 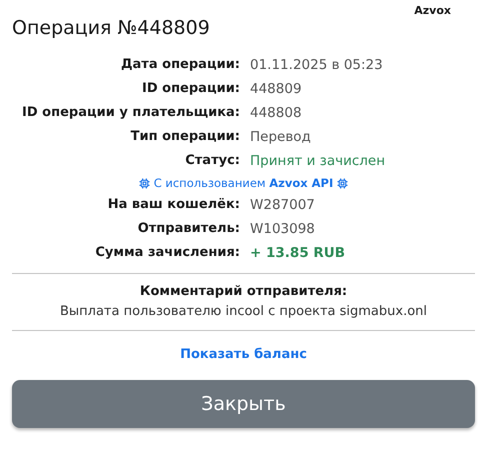 What do you see at coordinates (276, 113) in the screenshot?
I see `field-value: 448808` at bounding box center [276, 113].